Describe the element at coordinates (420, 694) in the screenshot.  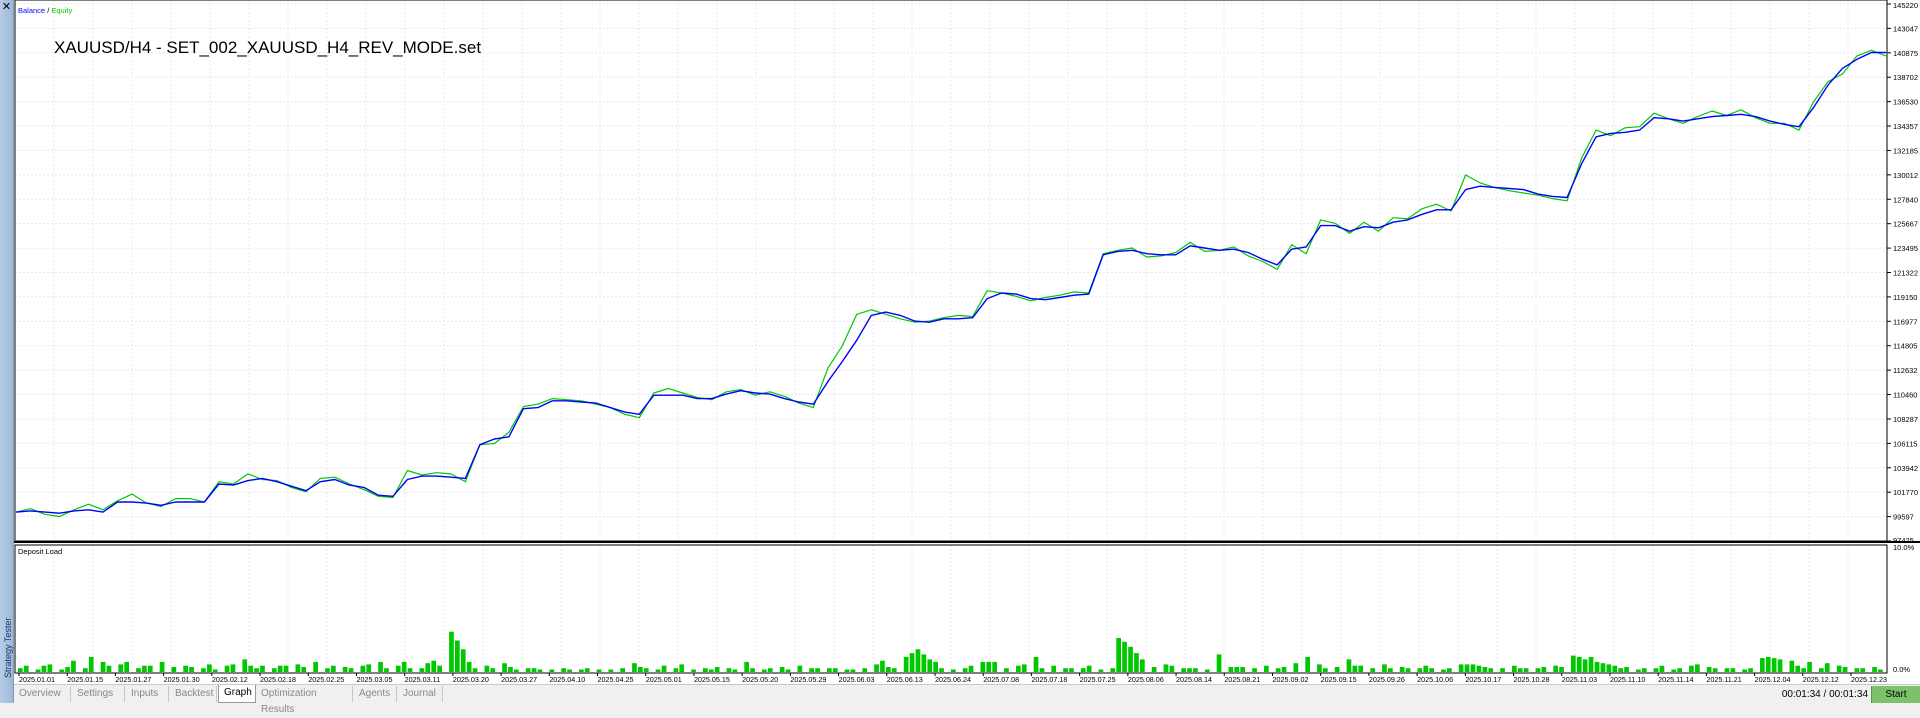
I see `tab-journal: Journal` at that location.